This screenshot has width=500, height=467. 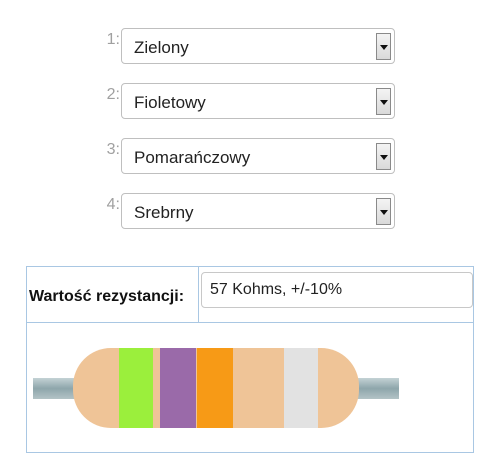 I want to click on resistor-lead-left, so click(x=56, y=388).